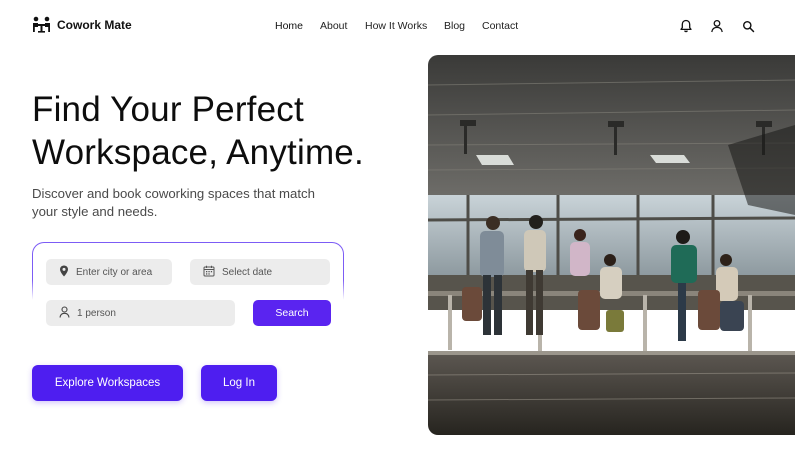  Describe the element at coordinates (292, 313) in the screenshot. I see `search-button: Search` at that location.